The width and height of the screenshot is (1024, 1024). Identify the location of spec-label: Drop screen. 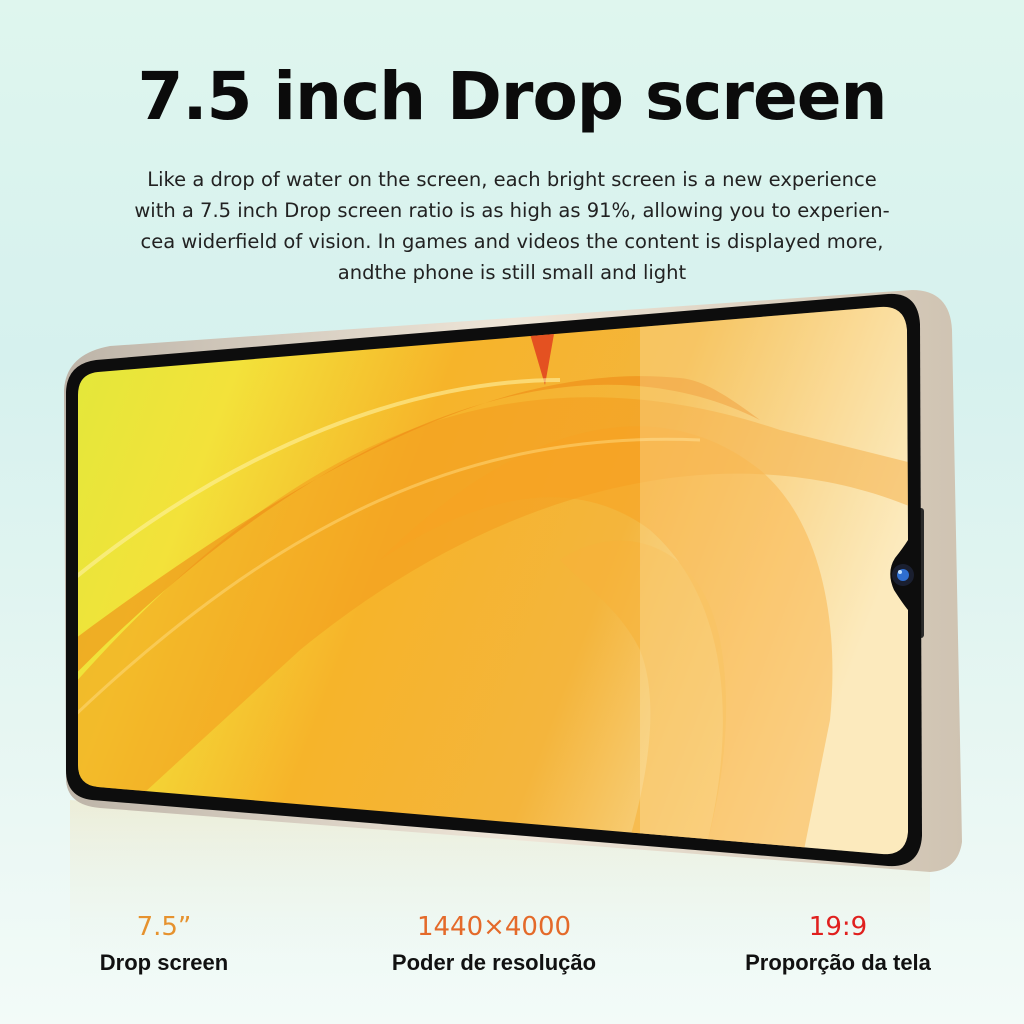
(164, 962).